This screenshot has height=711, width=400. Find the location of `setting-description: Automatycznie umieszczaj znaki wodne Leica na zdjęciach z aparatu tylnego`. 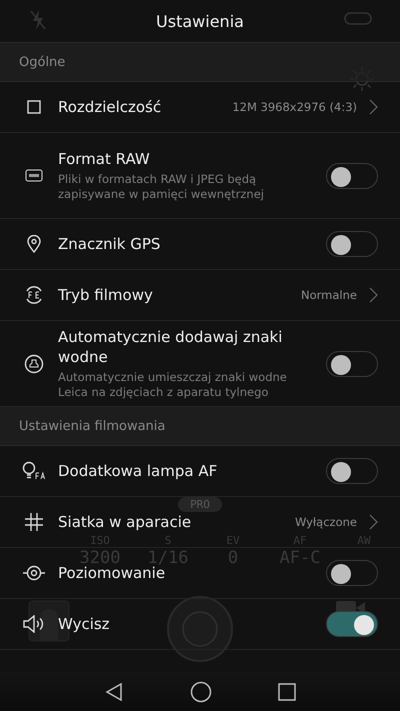

setting-description: Automatycznie umieszczaj znaki wodne Leica na zdjęciach z aparatu tylnego is located at coordinates (173, 385).